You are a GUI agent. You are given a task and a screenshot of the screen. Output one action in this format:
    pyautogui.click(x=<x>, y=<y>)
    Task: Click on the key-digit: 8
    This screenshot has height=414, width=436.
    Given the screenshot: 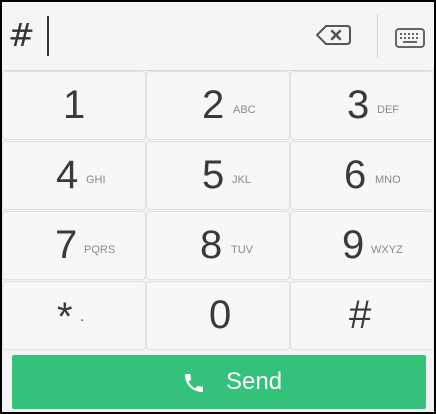 What is the action you would take?
    pyautogui.click(x=211, y=245)
    